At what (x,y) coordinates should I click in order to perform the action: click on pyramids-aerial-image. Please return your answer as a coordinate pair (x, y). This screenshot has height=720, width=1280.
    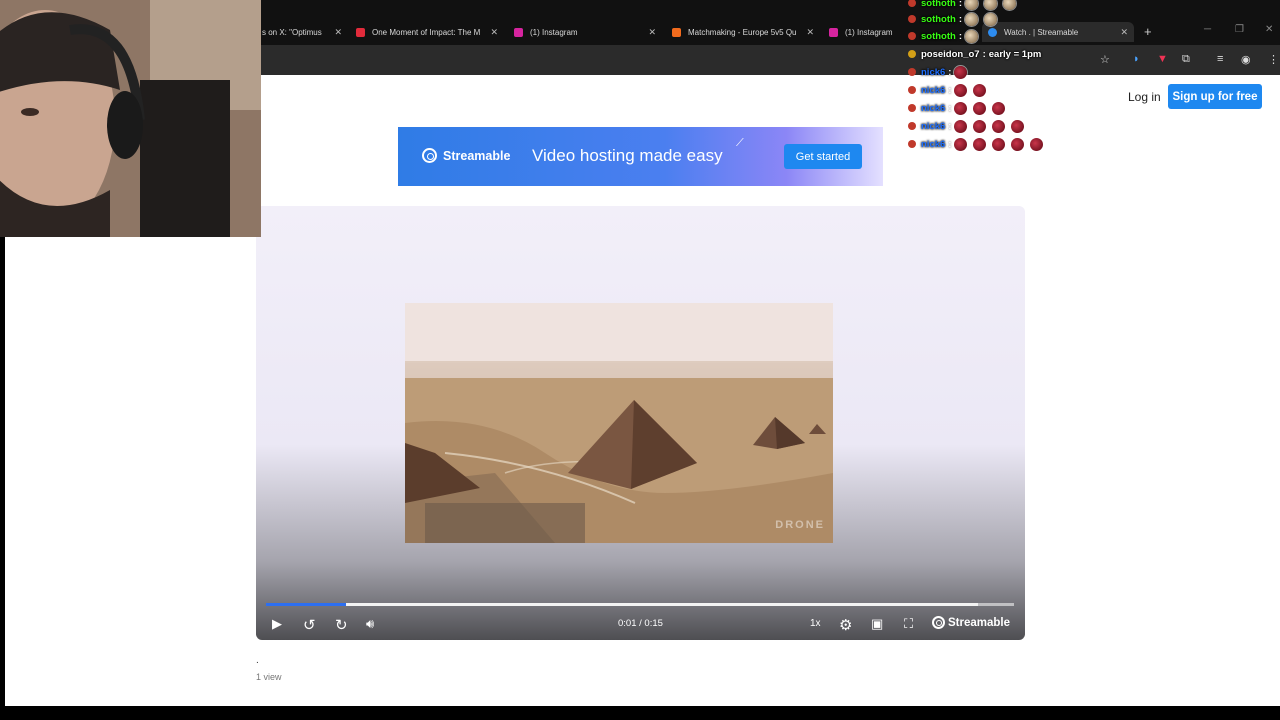
    Looking at the image, I should click on (619, 423).